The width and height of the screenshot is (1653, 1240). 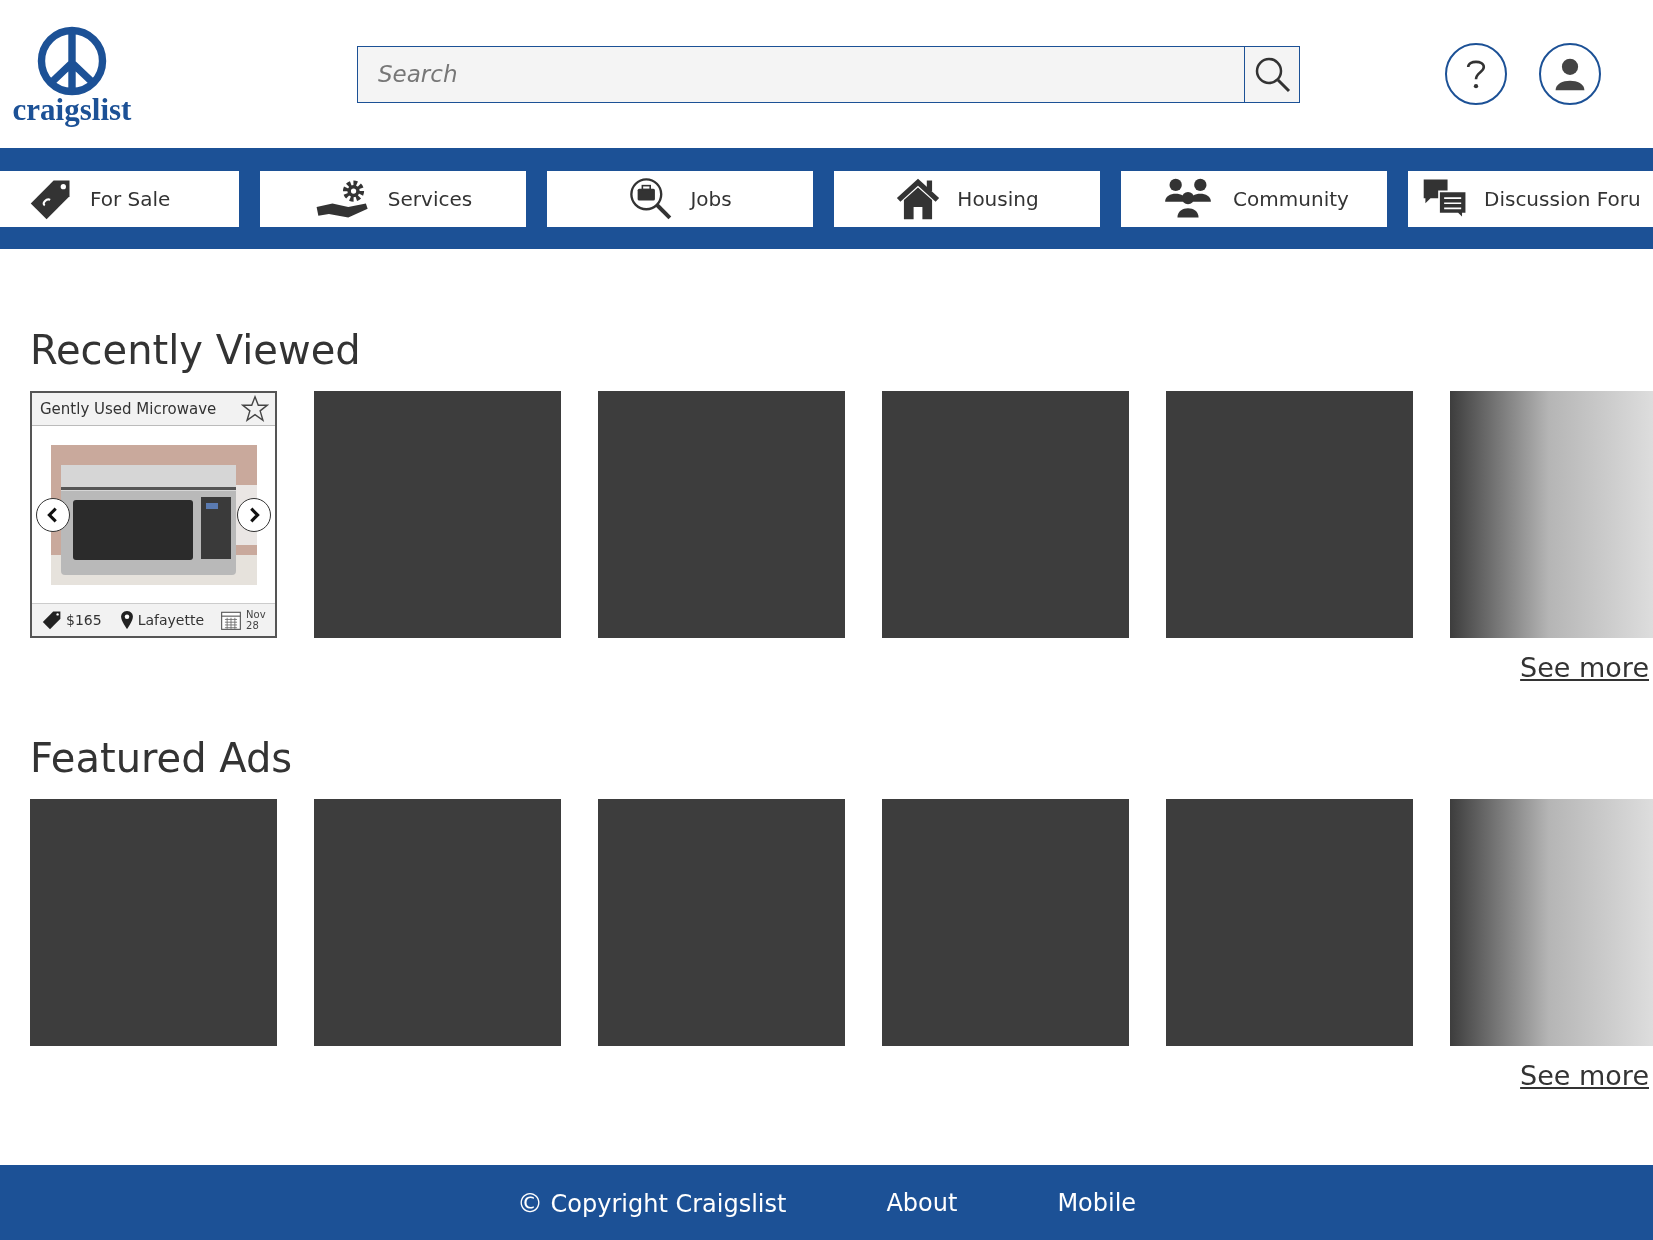 What do you see at coordinates (171, 620) in the screenshot?
I see `listing-location: Lafayette` at bounding box center [171, 620].